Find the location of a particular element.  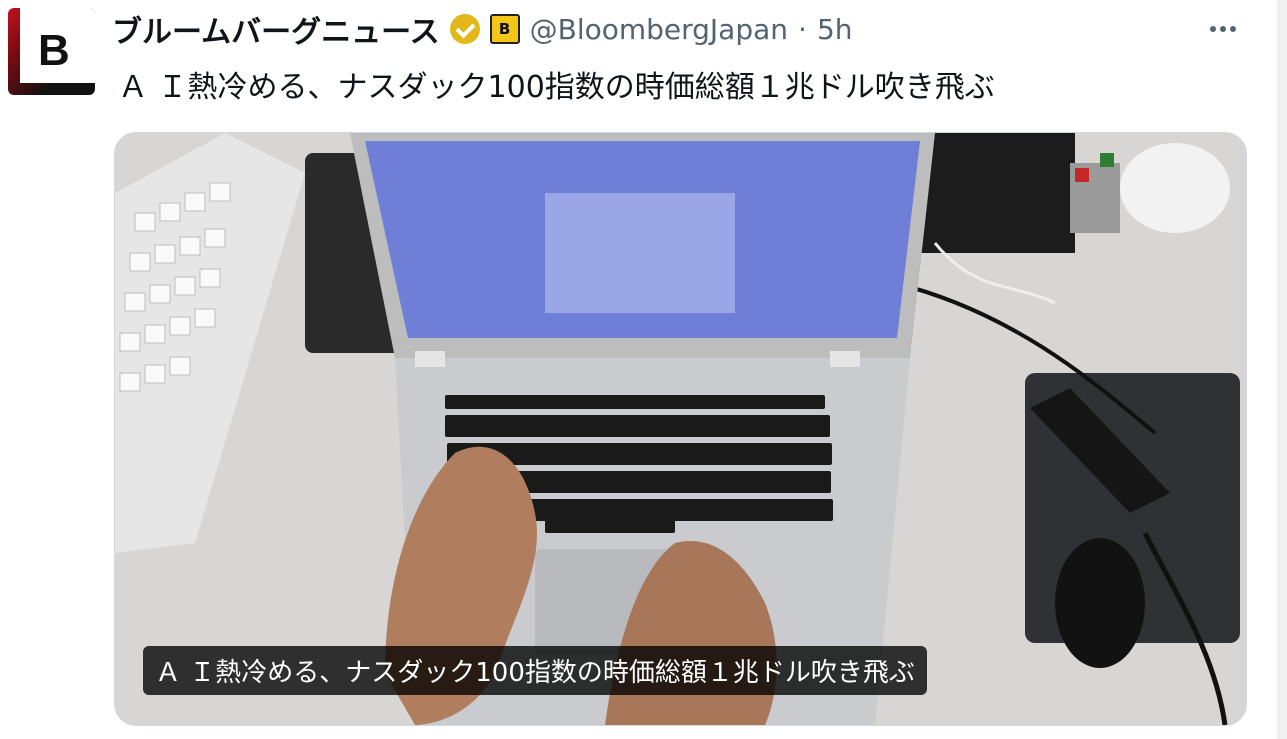

tweet-header: ブルームバーグニュース B @BloombergJapan · 5h is located at coordinates (482, 29).